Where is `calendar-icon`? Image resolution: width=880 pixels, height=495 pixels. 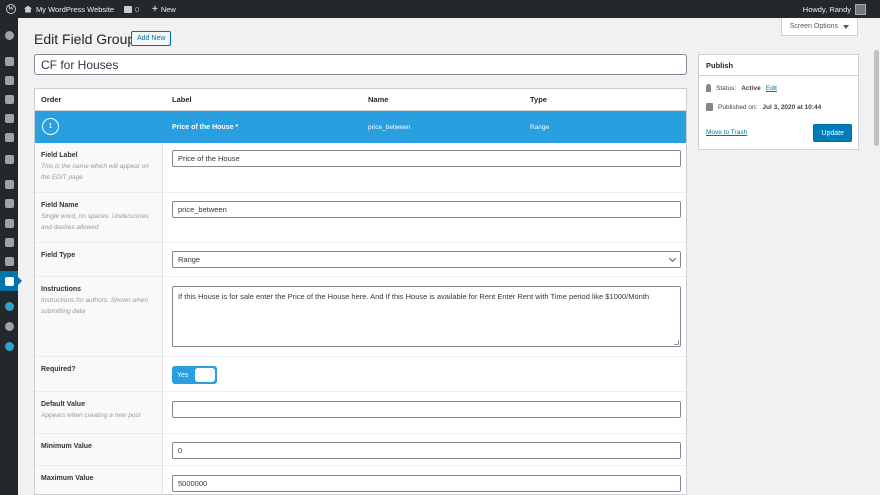
calendar-icon is located at coordinates (709, 107).